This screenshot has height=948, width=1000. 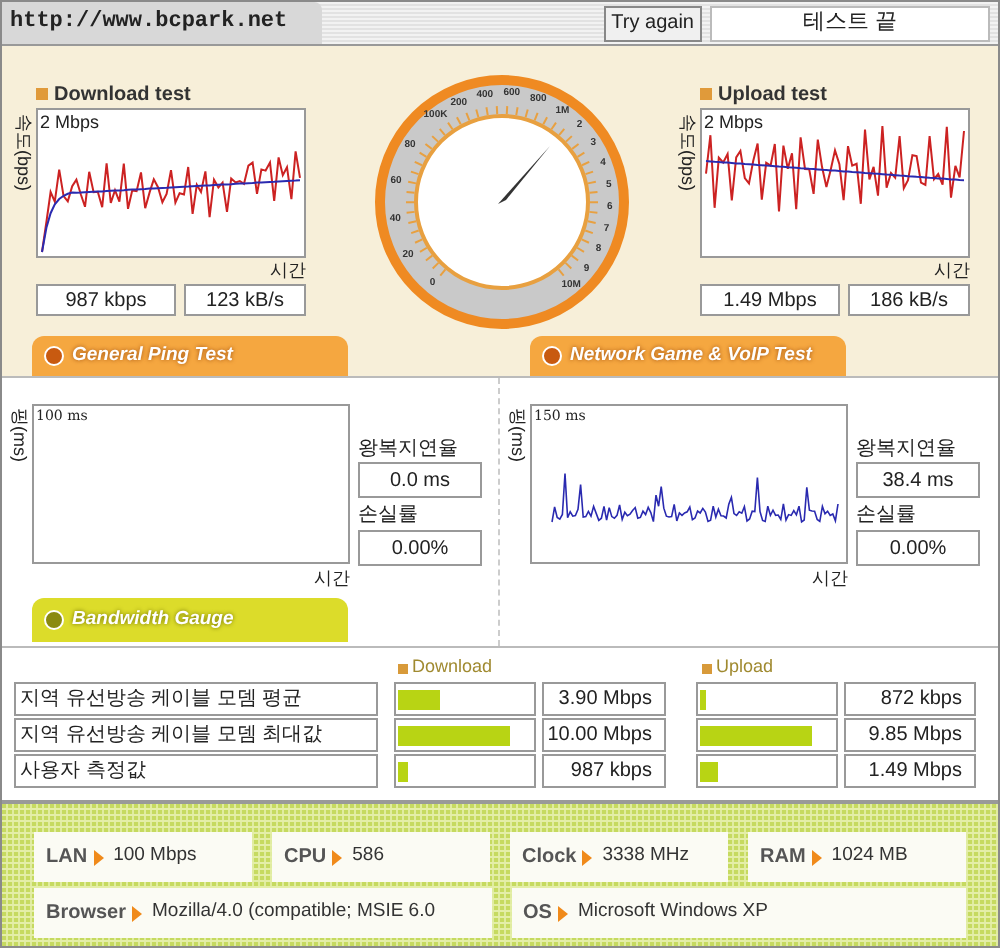 I want to click on info-label: LAN, so click(x=67, y=858).